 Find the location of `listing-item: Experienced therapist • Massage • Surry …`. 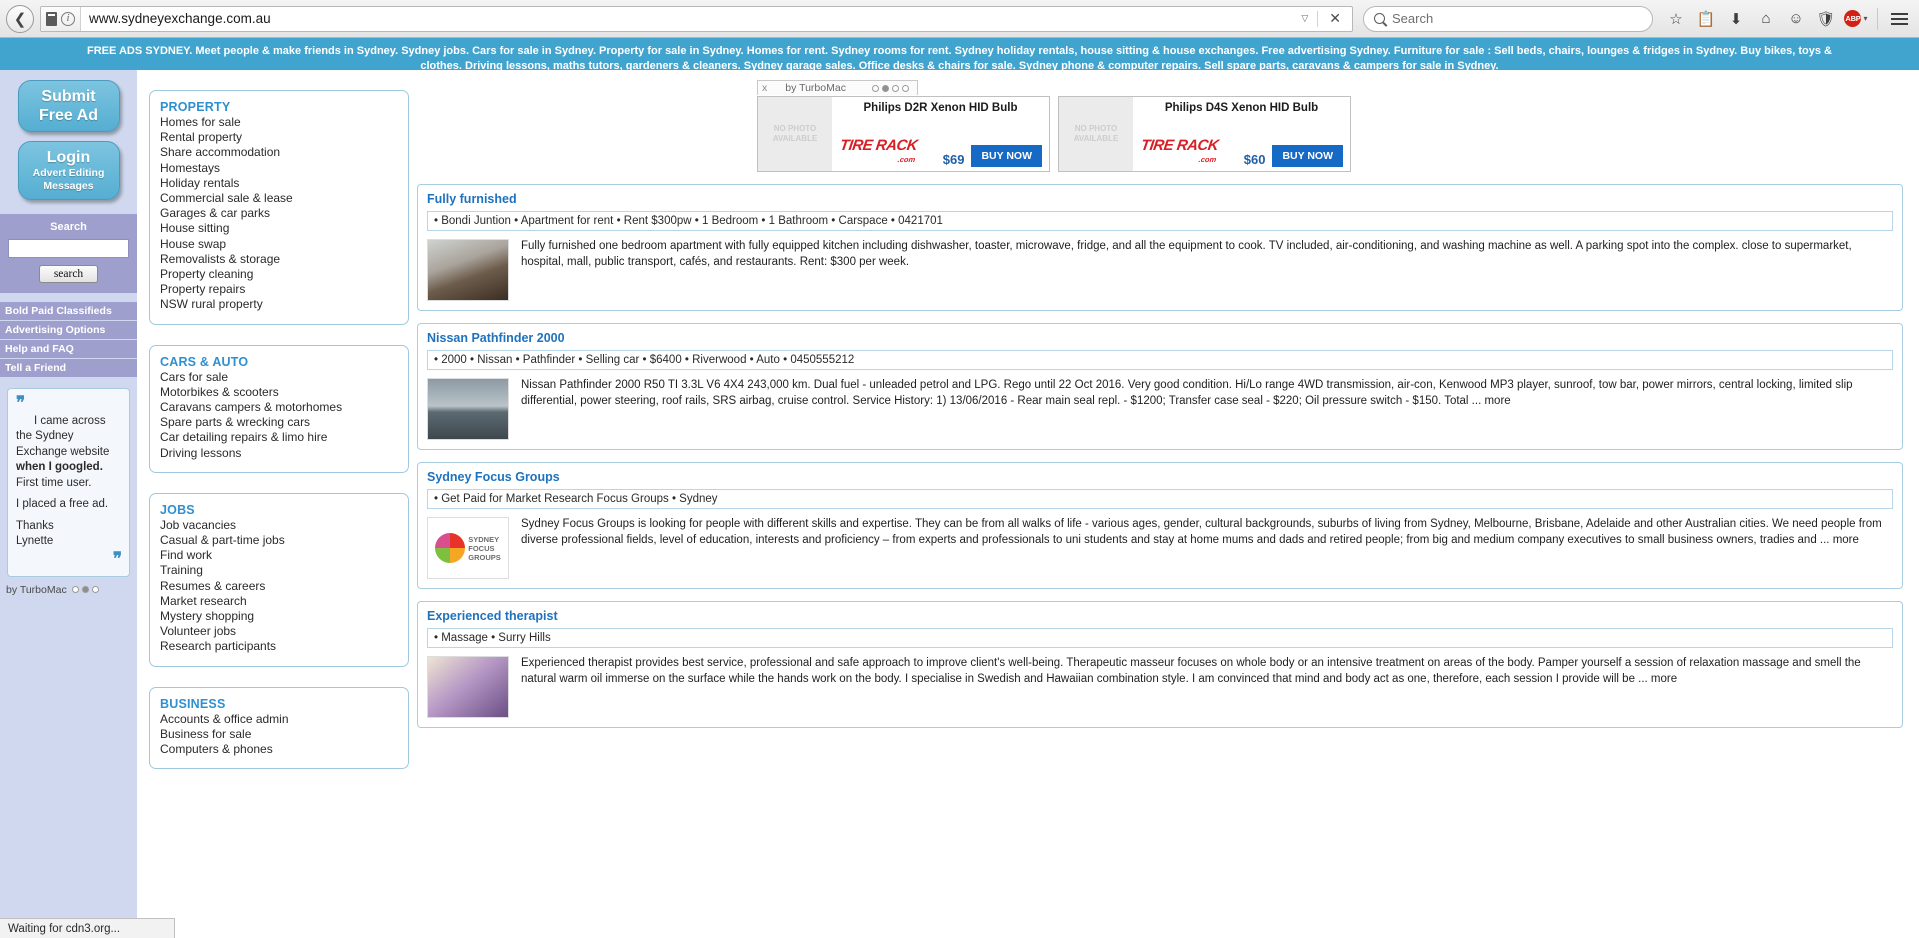

listing-item: Experienced therapist • Massage • Surry … is located at coordinates (1160, 664).